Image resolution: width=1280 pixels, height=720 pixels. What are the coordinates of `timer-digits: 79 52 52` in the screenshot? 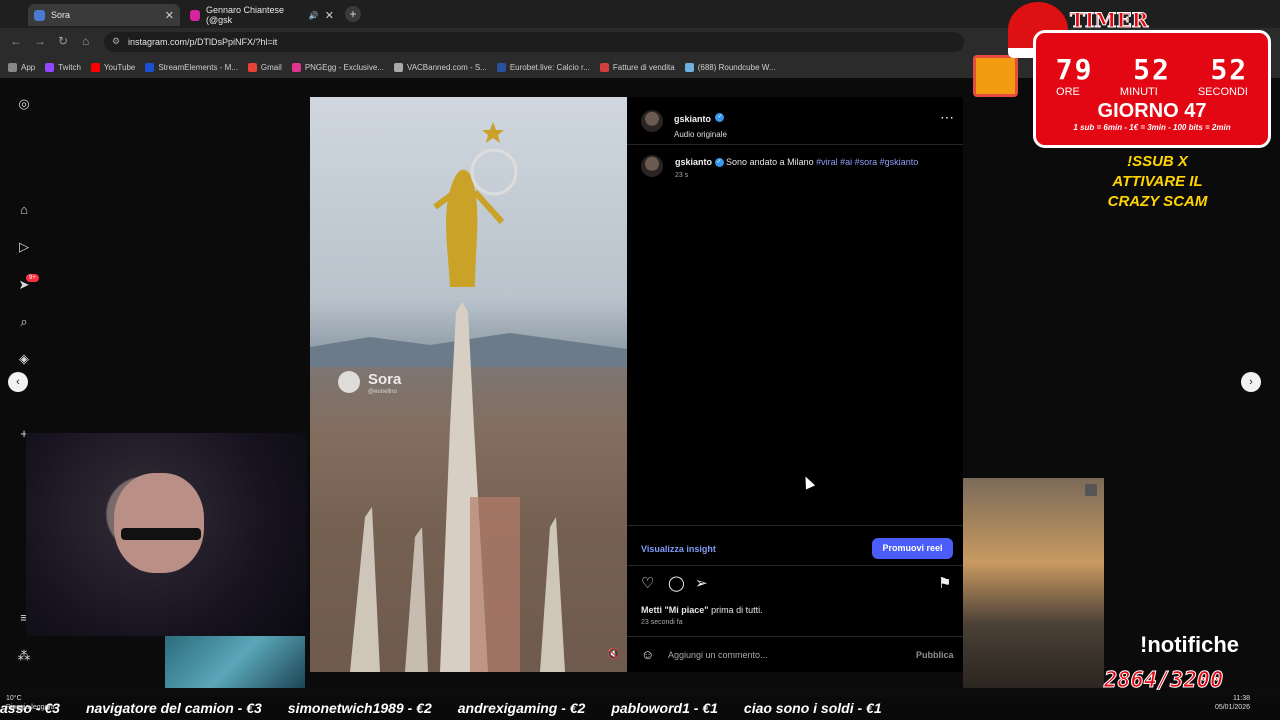 It's located at (1152, 69).